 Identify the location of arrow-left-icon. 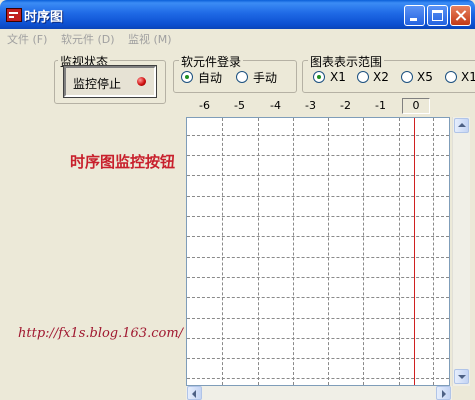
(194, 394).